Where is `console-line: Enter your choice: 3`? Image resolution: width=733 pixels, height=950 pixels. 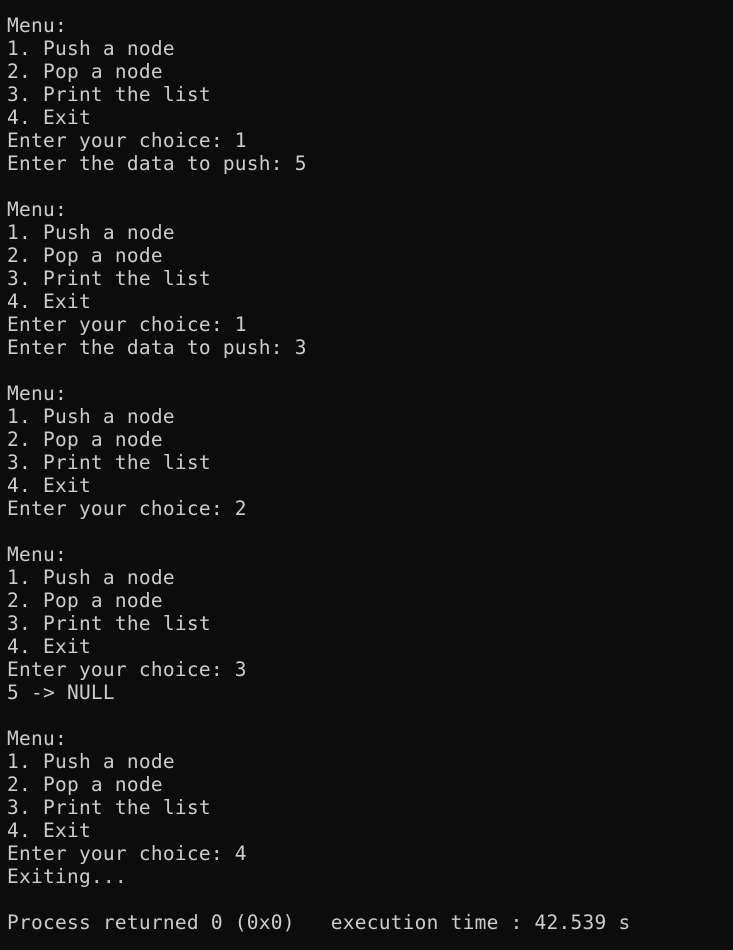
console-line: Enter your choice: 3 is located at coordinates (127, 669).